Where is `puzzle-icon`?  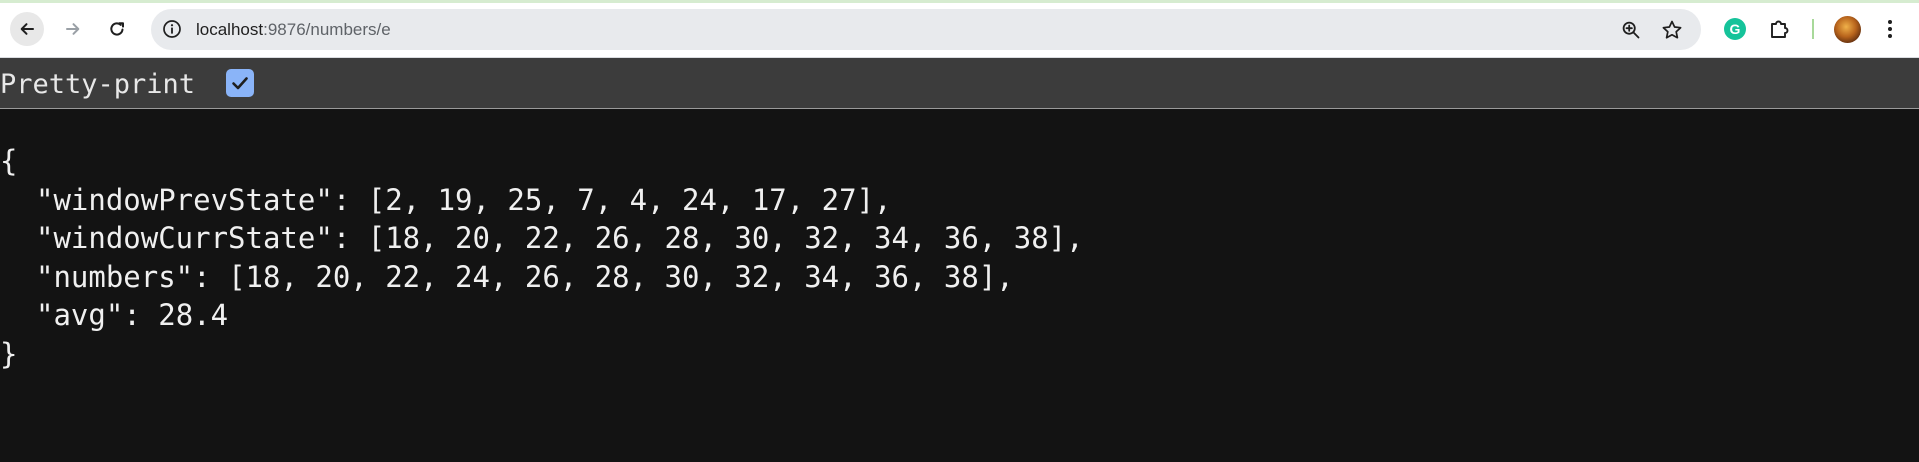 puzzle-icon is located at coordinates (1780, 29).